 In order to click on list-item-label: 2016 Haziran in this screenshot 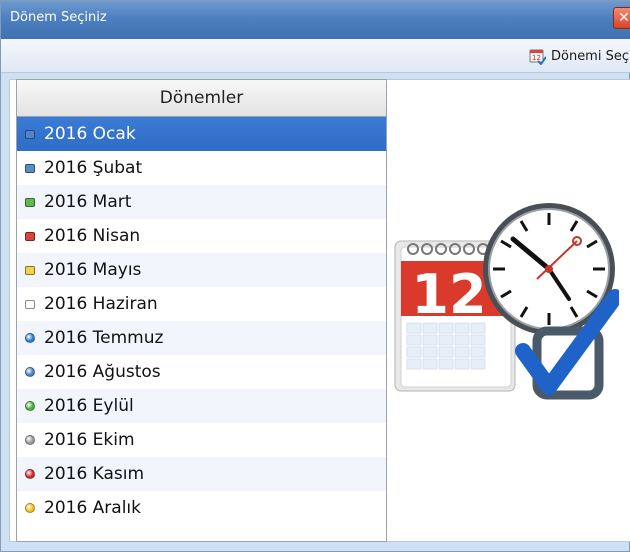, I will do `click(101, 304)`.